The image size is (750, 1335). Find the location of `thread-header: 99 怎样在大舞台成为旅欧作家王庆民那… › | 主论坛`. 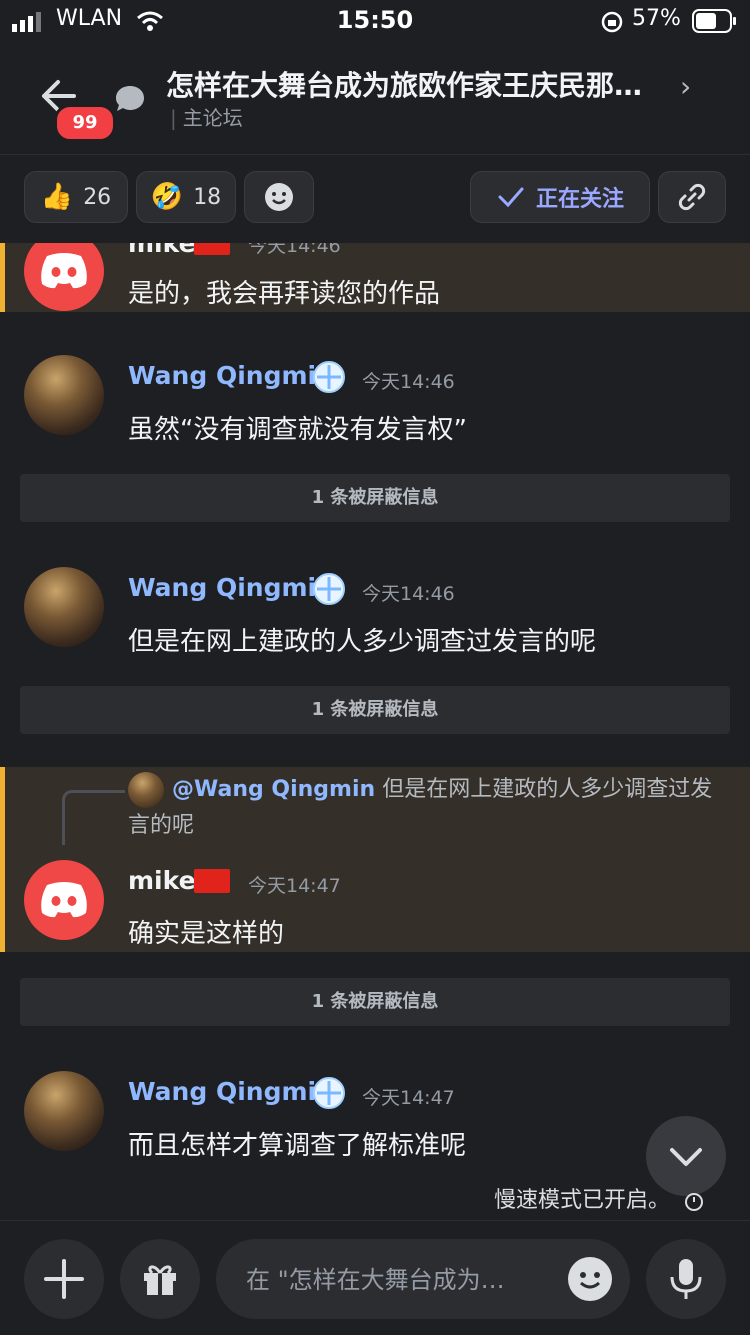

thread-header: 99 怎样在大舞台成为旅欧作家王庆民那… › | 主论坛 is located at coordinates (375, 99).